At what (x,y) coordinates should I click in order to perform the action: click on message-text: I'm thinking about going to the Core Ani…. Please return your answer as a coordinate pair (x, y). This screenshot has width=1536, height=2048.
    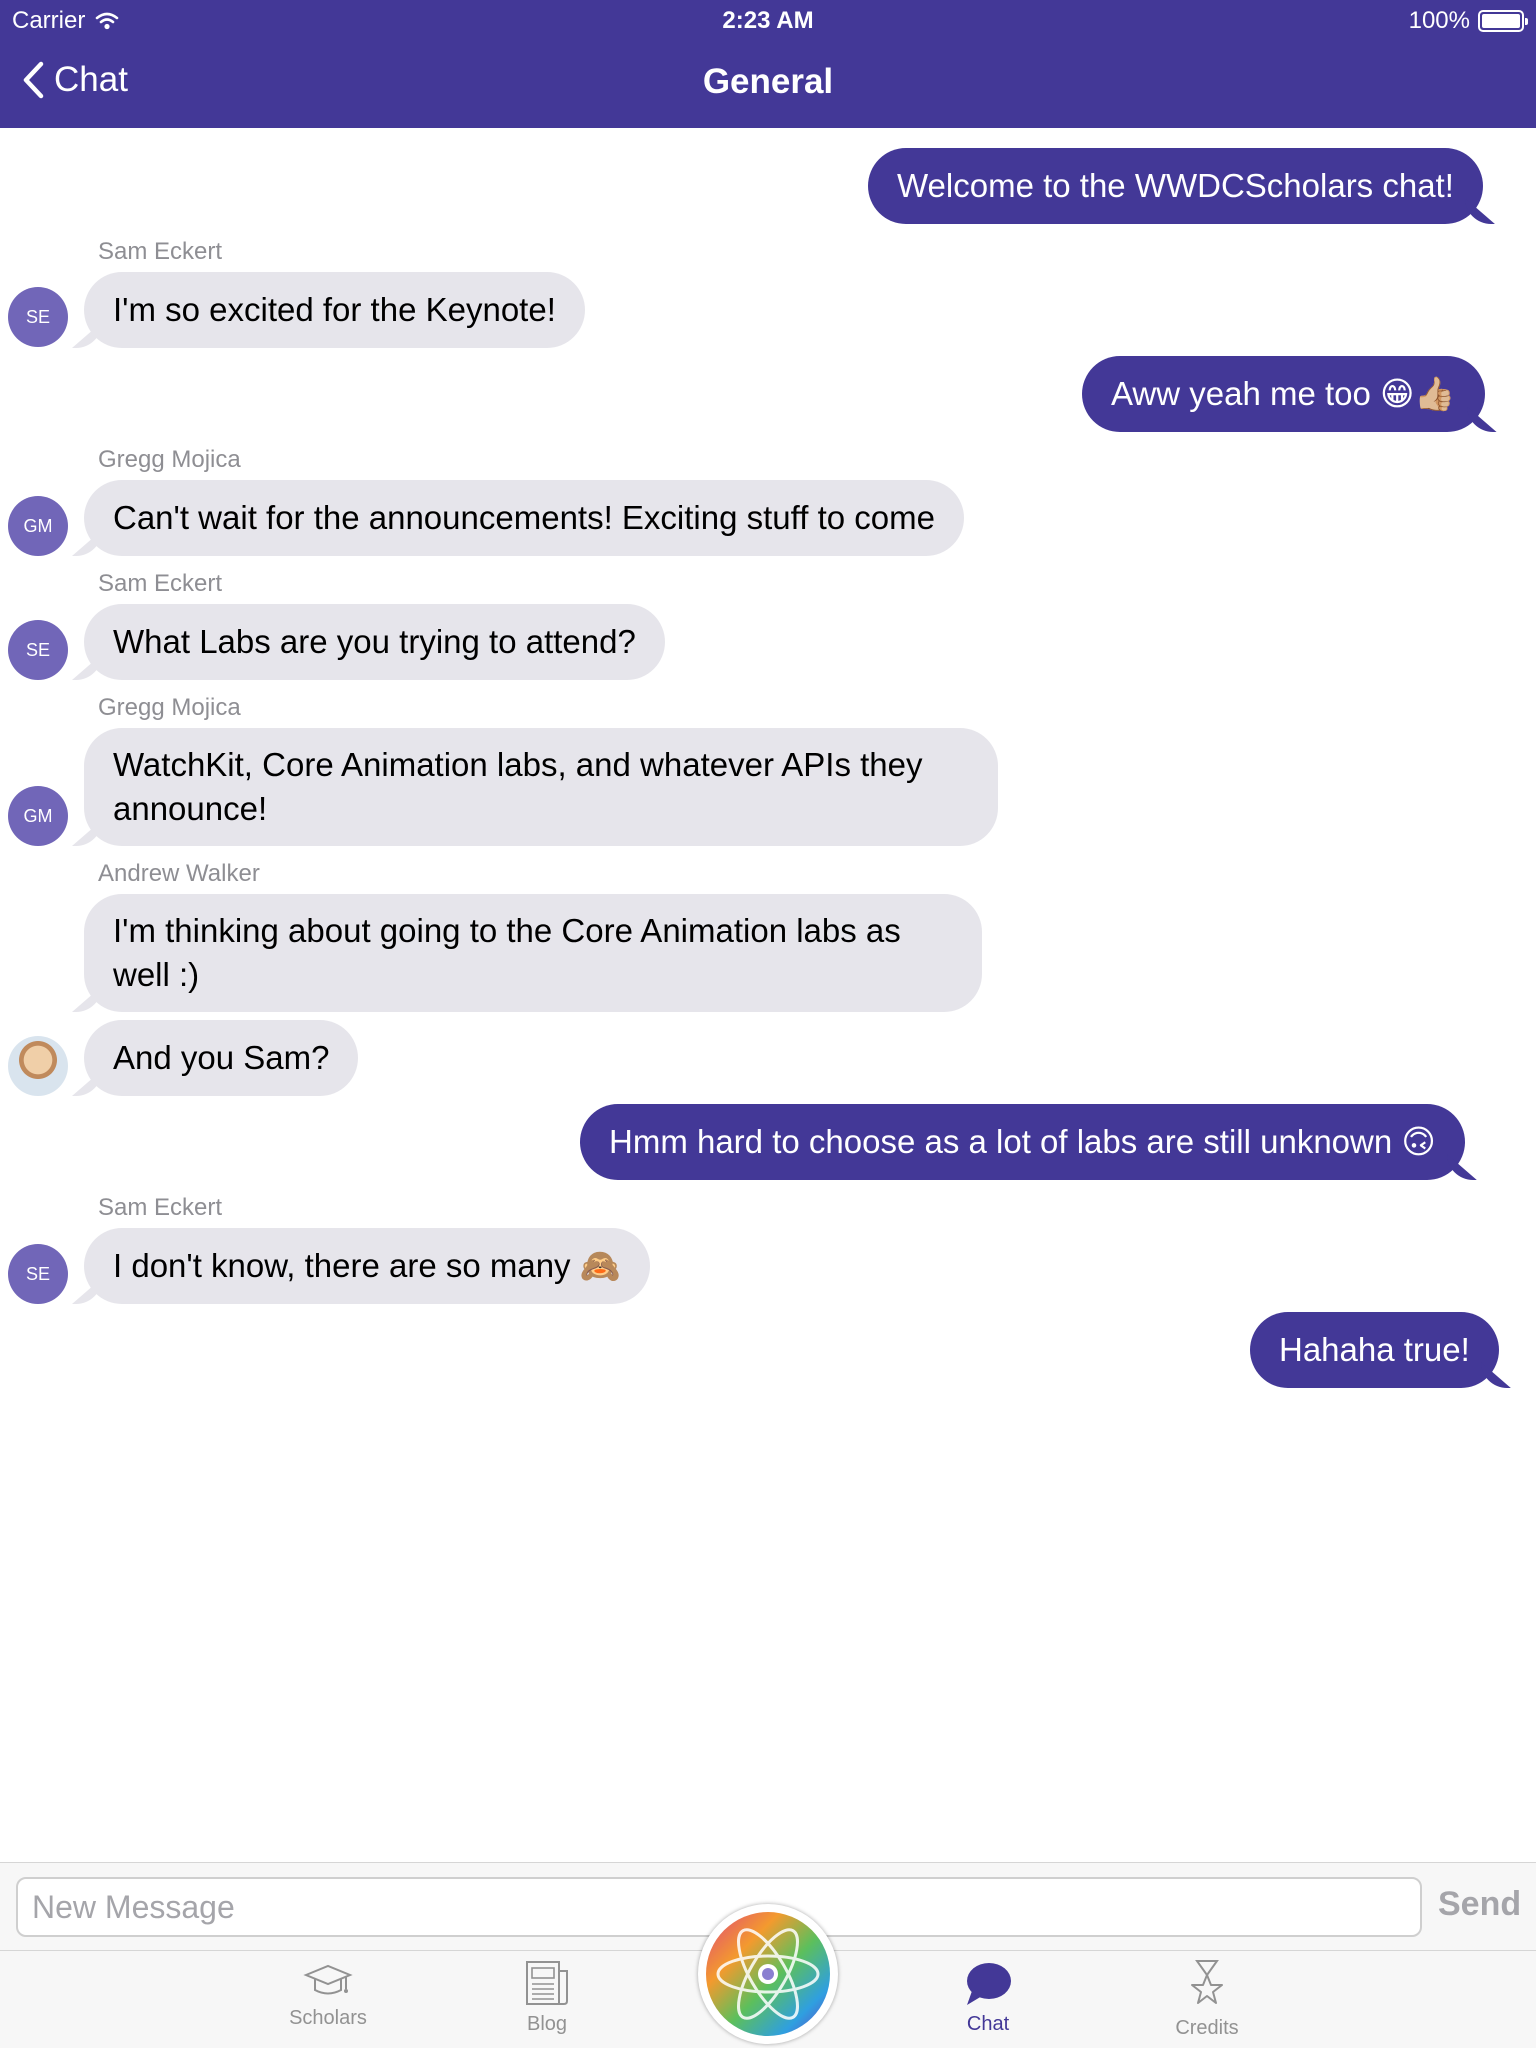
    Looking at the image, I should click on (507, 952).